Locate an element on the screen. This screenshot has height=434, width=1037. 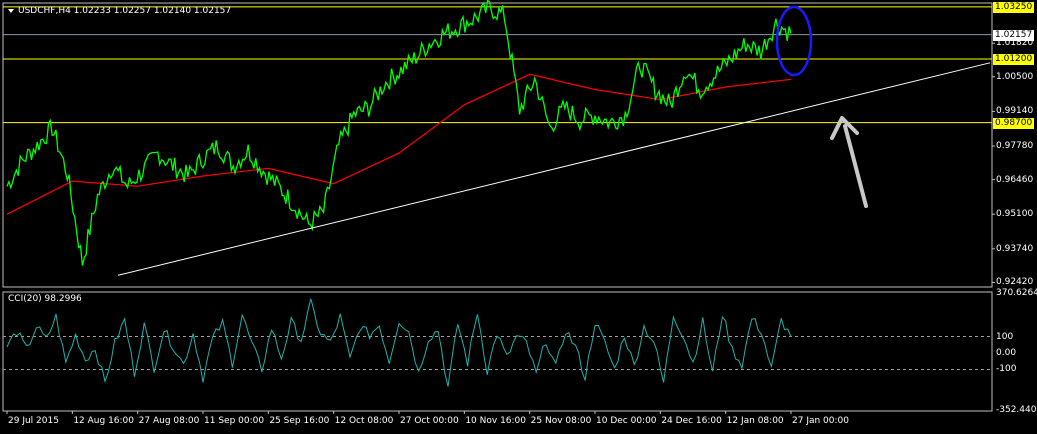
x-tick-label-7: 10 Nov 16:00 is located at coordinates (496, 421).